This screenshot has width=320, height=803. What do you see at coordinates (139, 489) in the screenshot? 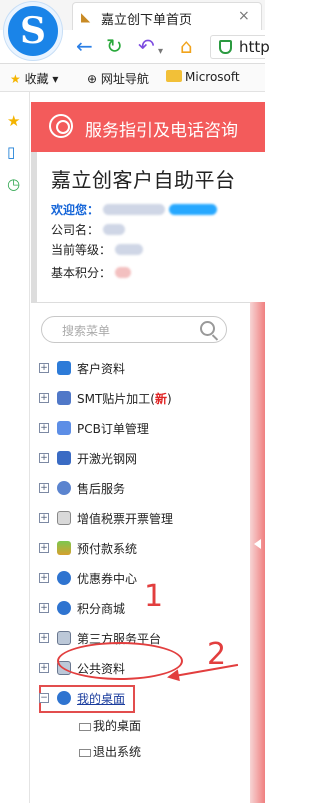
I see `menu-item-after-sales: + 售后服务` at bounding box center [139, 489].